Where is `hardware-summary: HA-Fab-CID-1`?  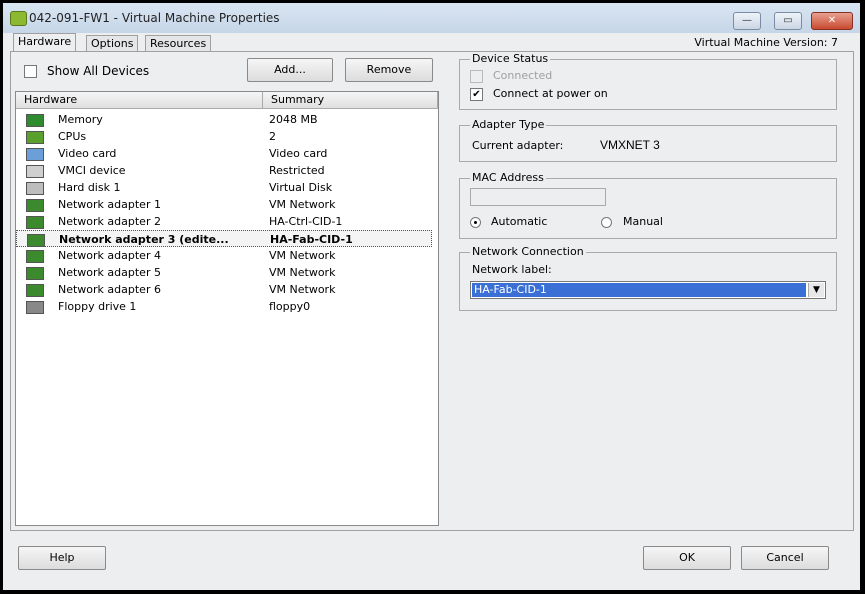
hardware-summary: HA-Fab-CID-1 is located at coordinates (311, 239).